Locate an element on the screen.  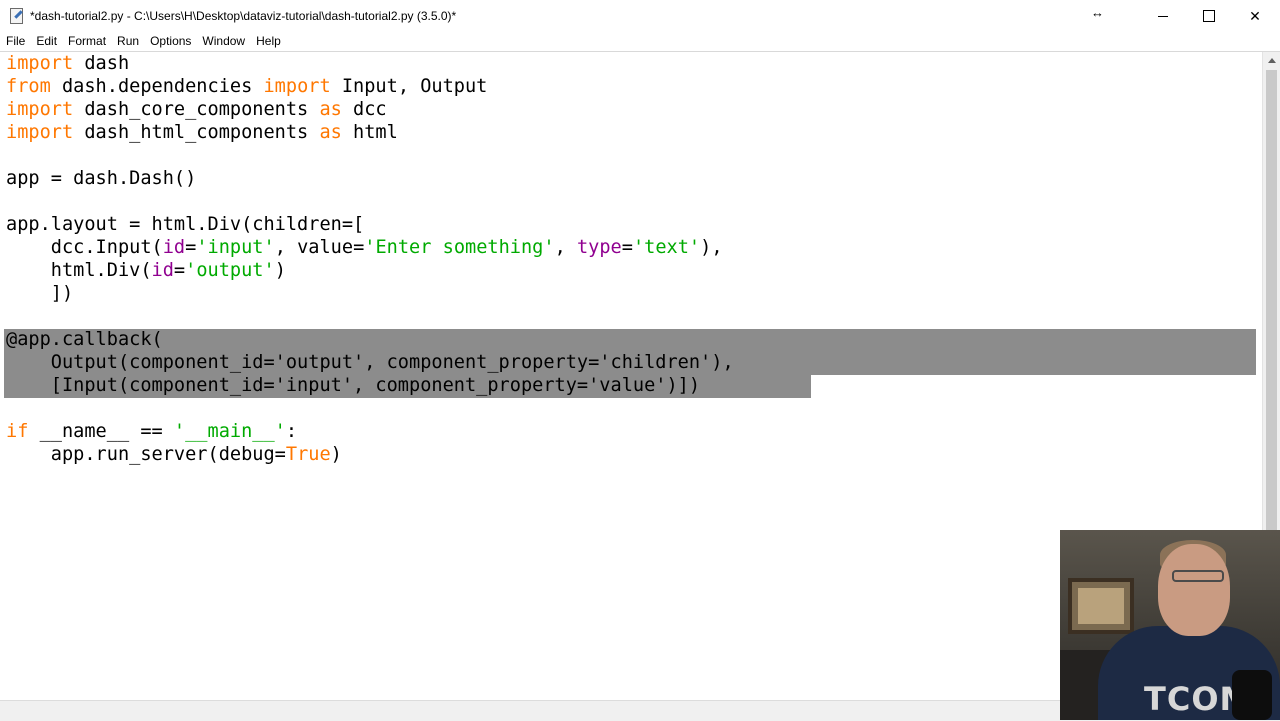
menu-help: Help is located at coordinates (268, 41).